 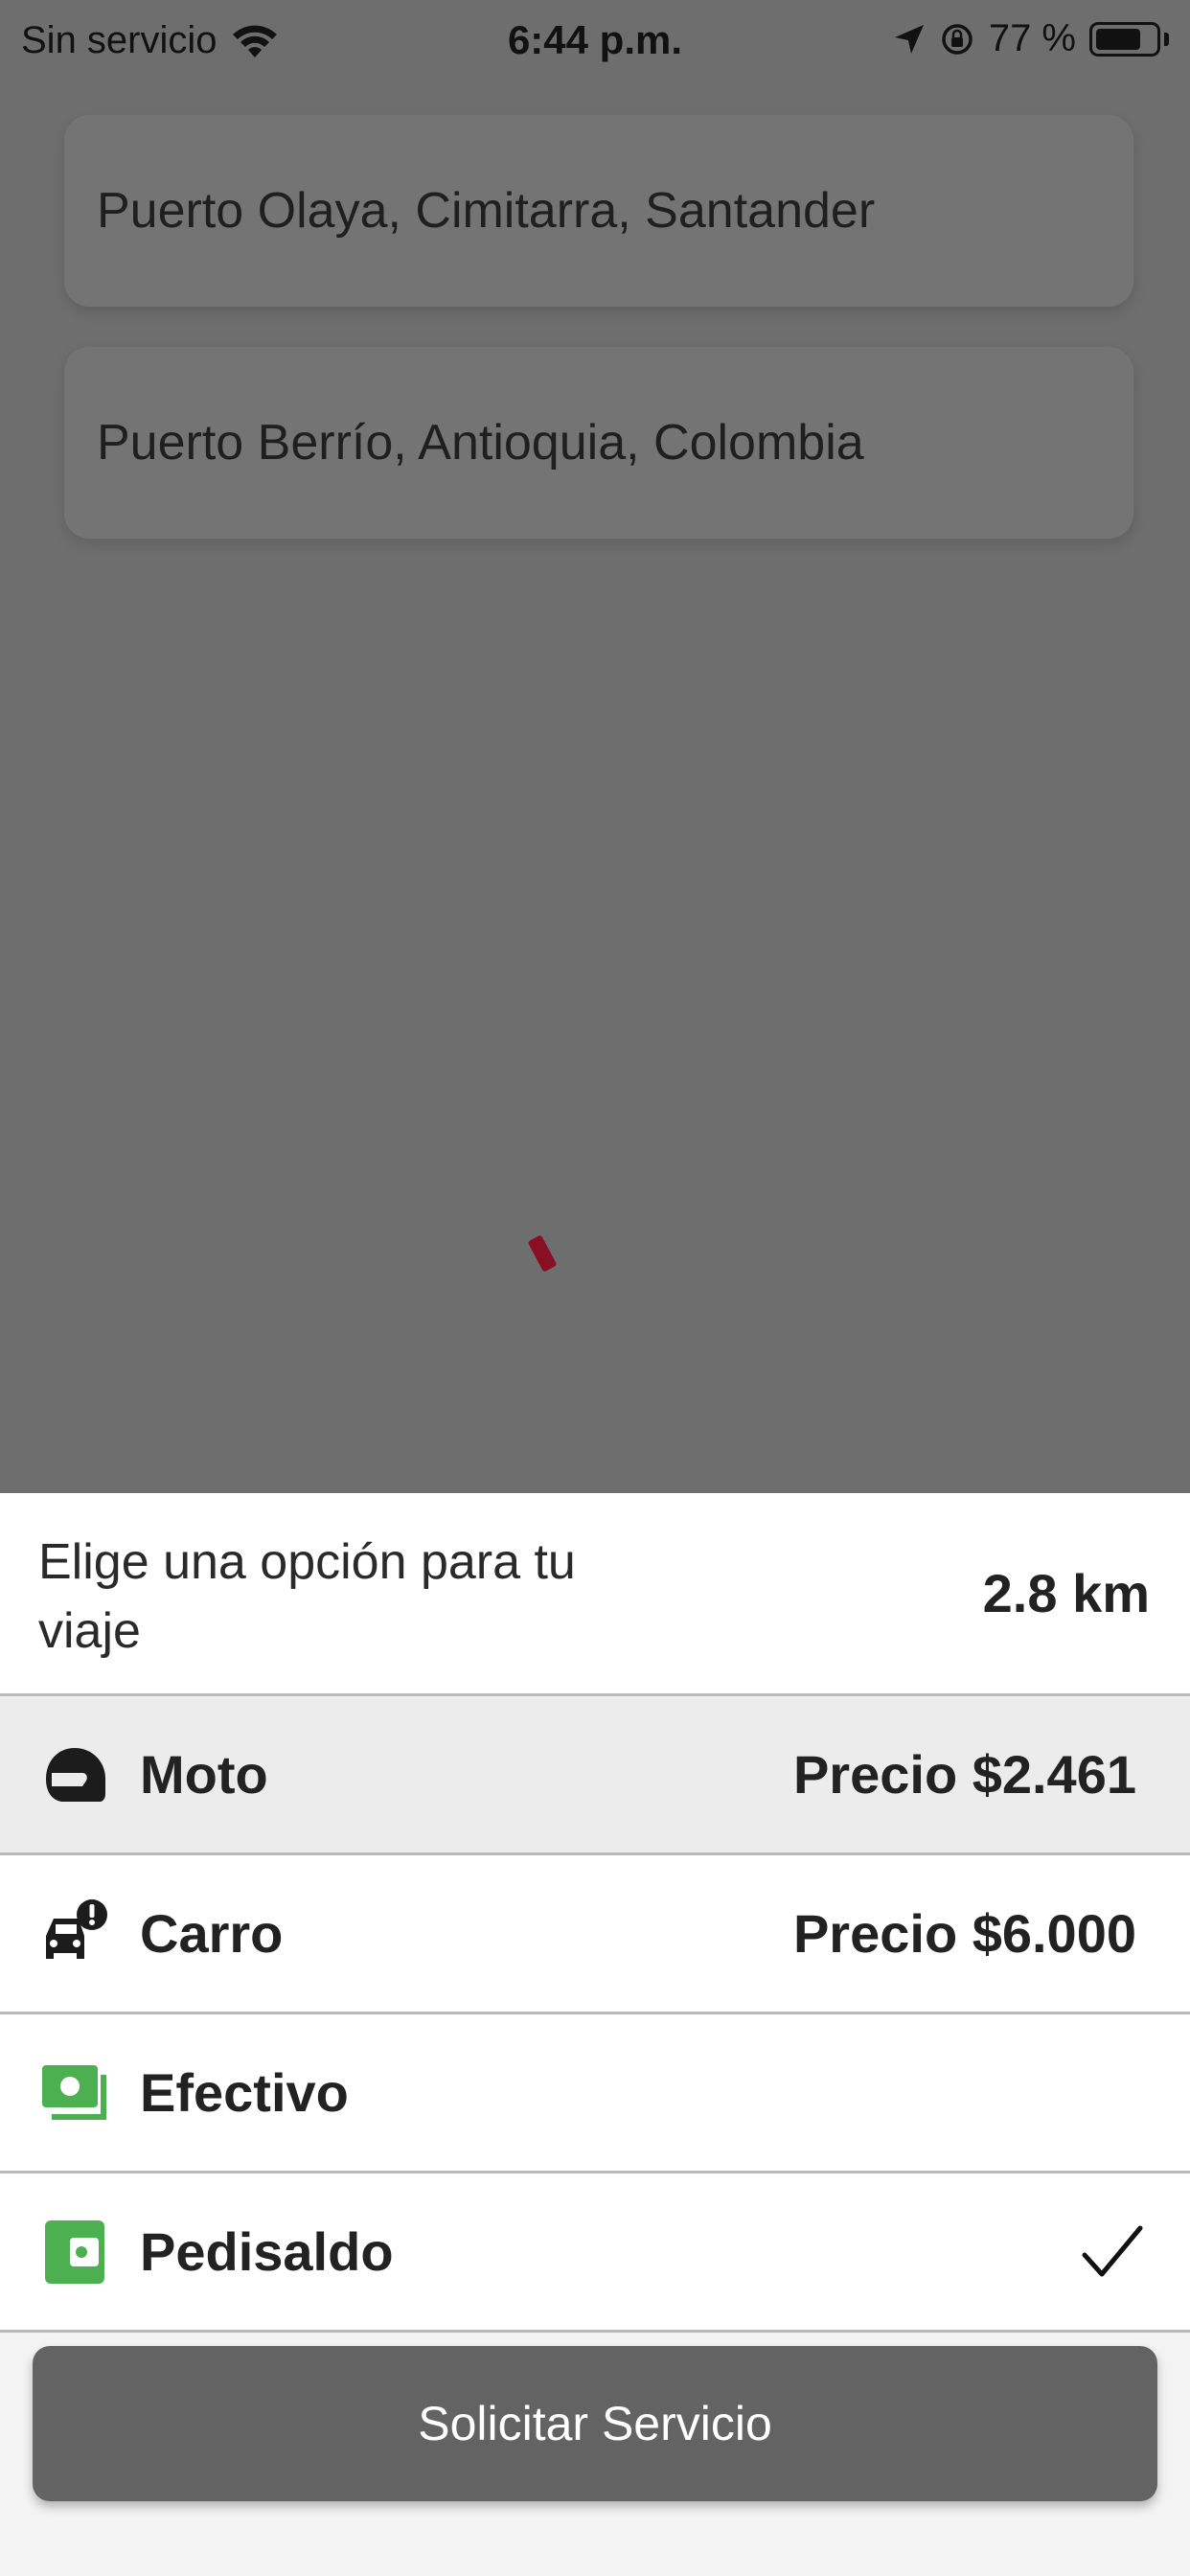 I want to click on option-moto-label: Moto, so click(x=204, y=1774).